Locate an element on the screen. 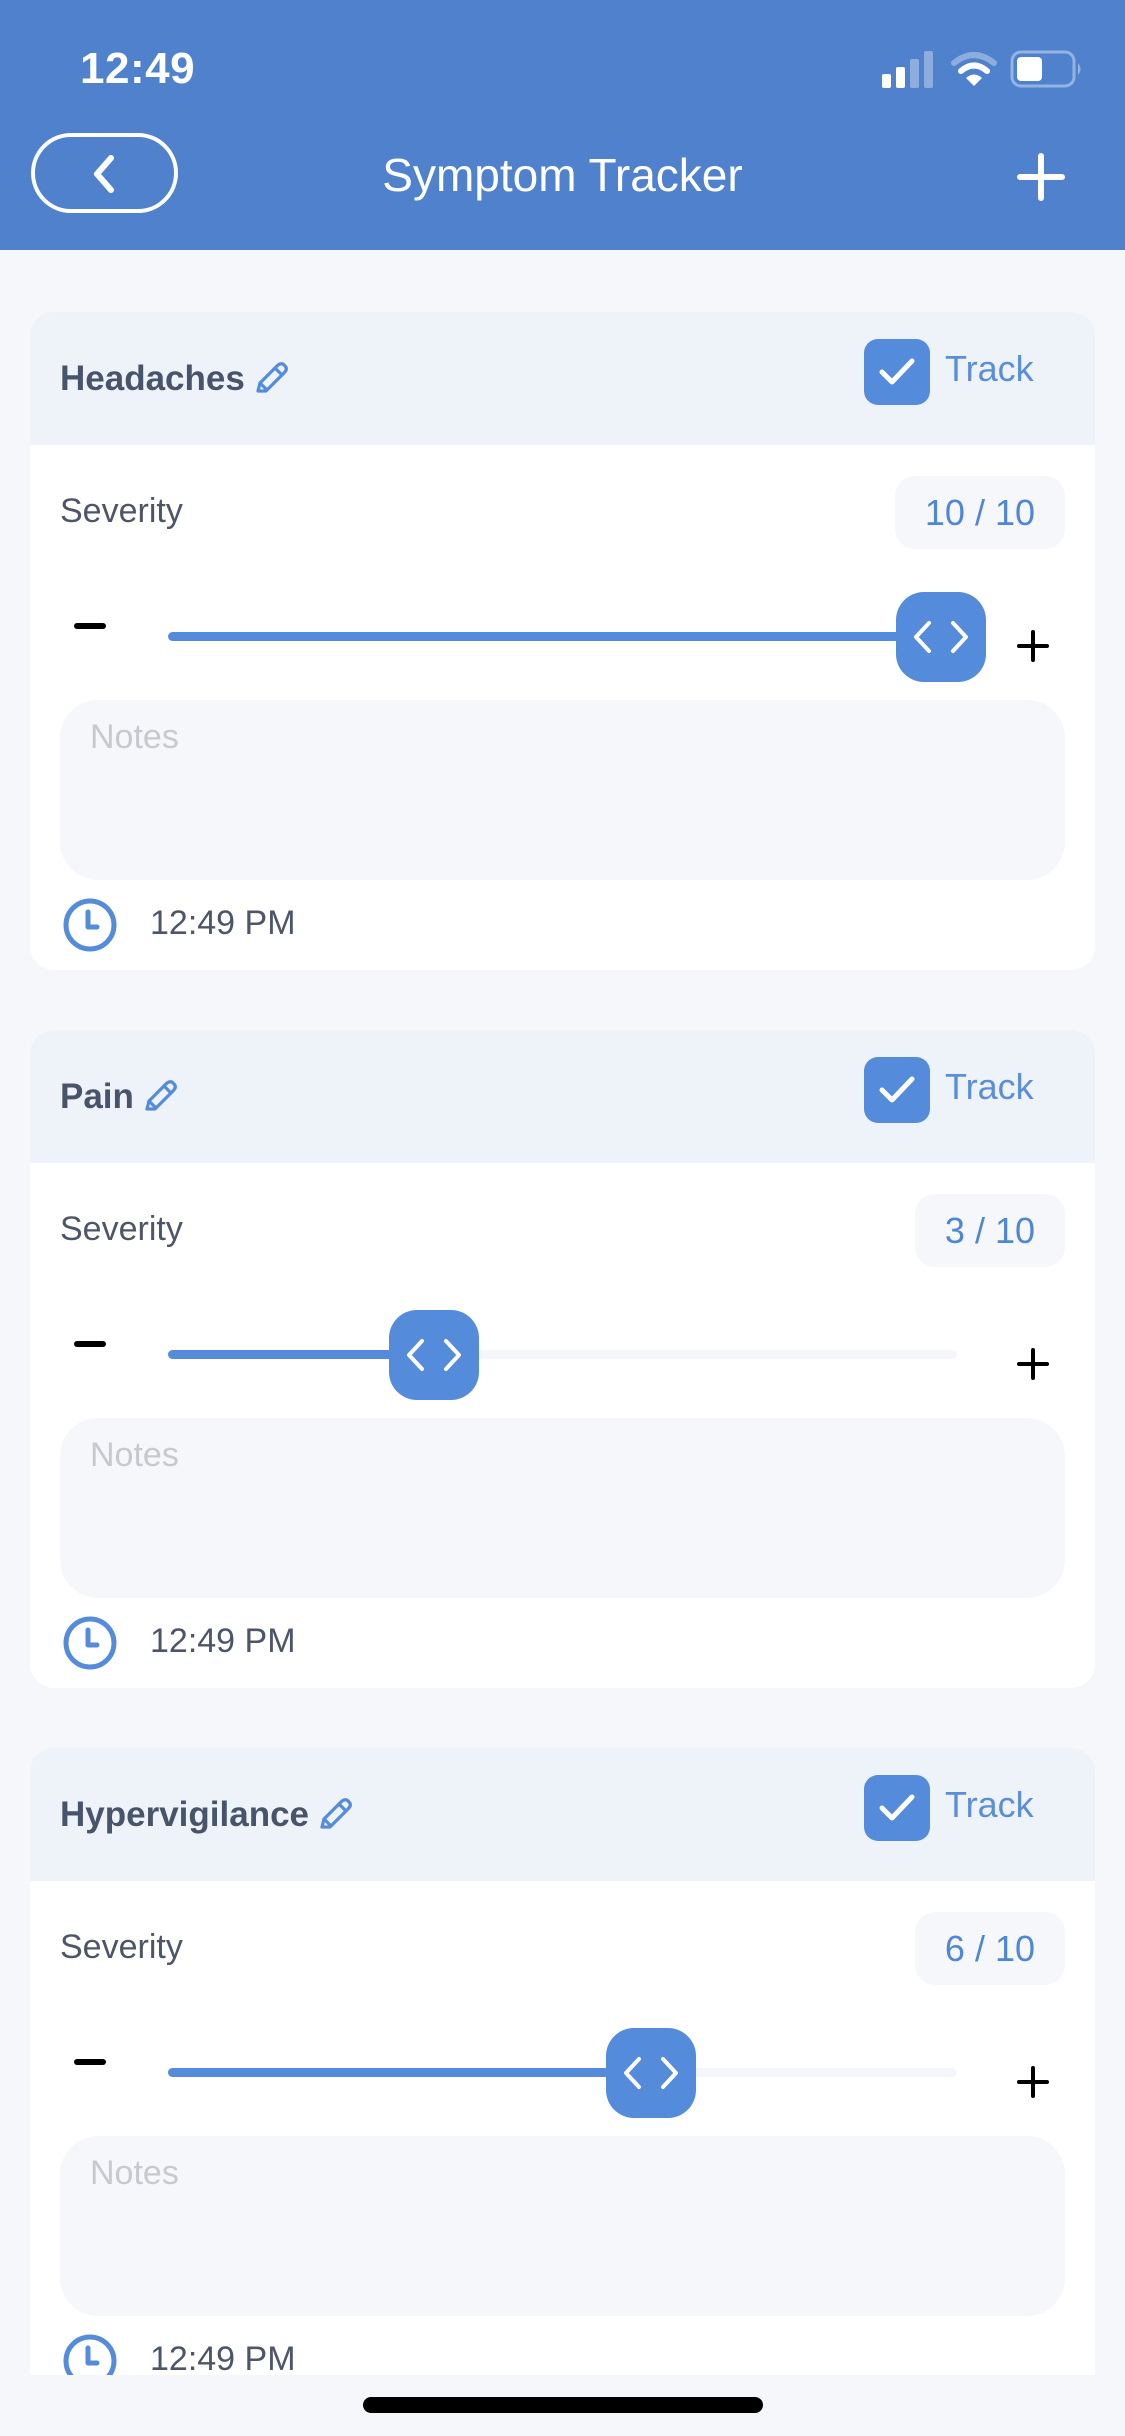 This screenshot has height=2436, width=1125. status-icons is located at coordinates (981, 69).